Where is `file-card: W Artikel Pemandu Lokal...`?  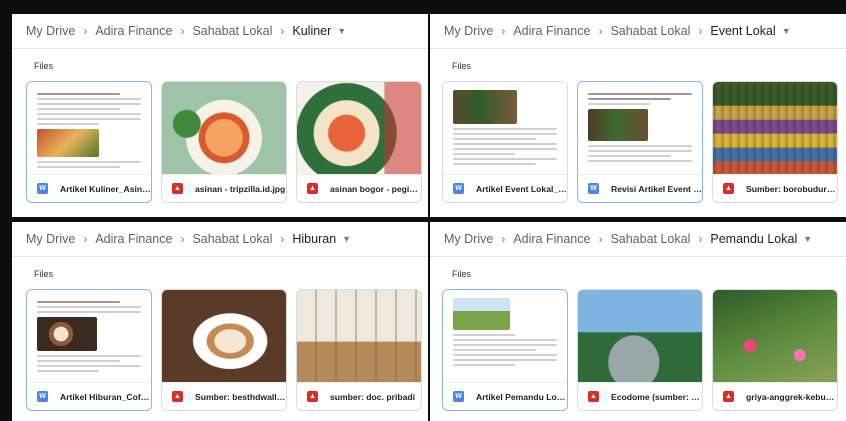
file-card: W Artikel Pemandu Lokal... is located at coordinates (505, 350).